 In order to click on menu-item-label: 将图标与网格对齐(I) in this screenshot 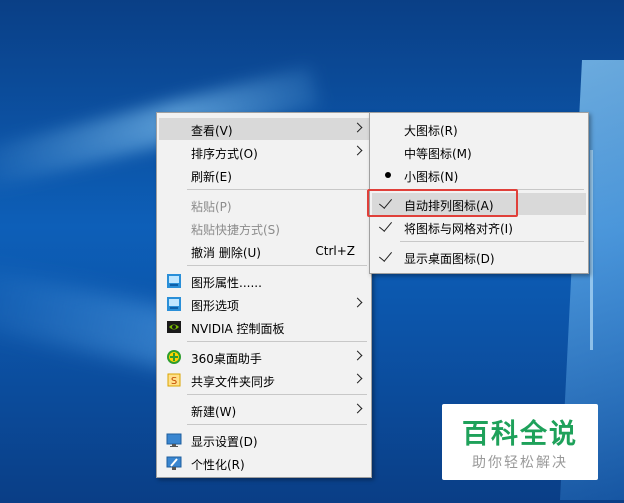, I will do `click(458, 229)`.